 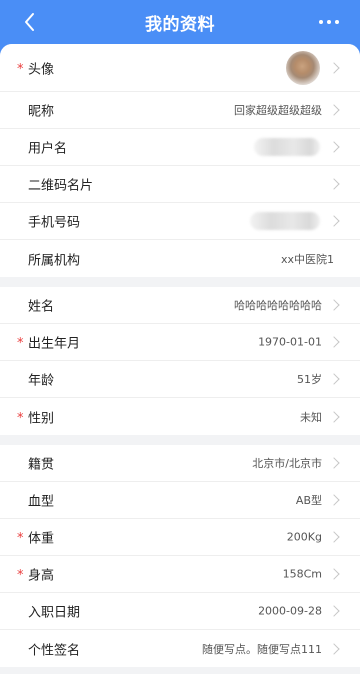 I want to click on row-label: 身高, so click(x=41, y=576).